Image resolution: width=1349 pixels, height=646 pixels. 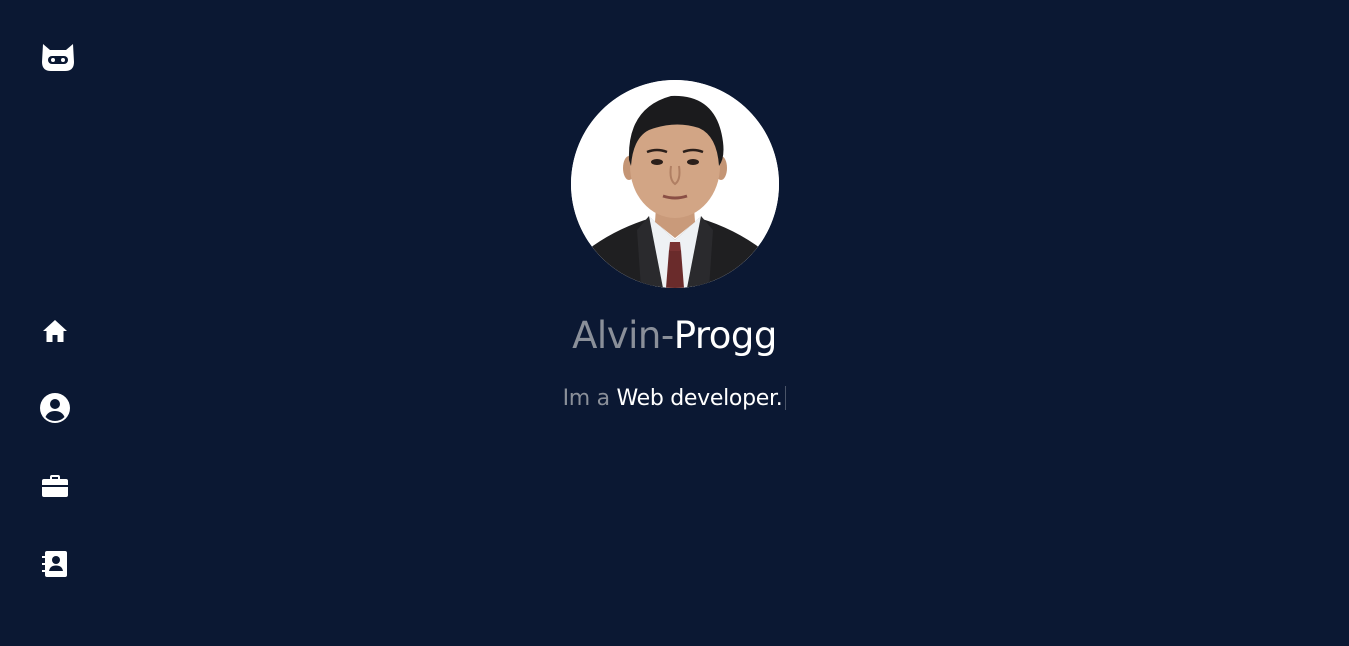 I want to click on hero-name: Alvin-Progg, so click(x=674, y=336).